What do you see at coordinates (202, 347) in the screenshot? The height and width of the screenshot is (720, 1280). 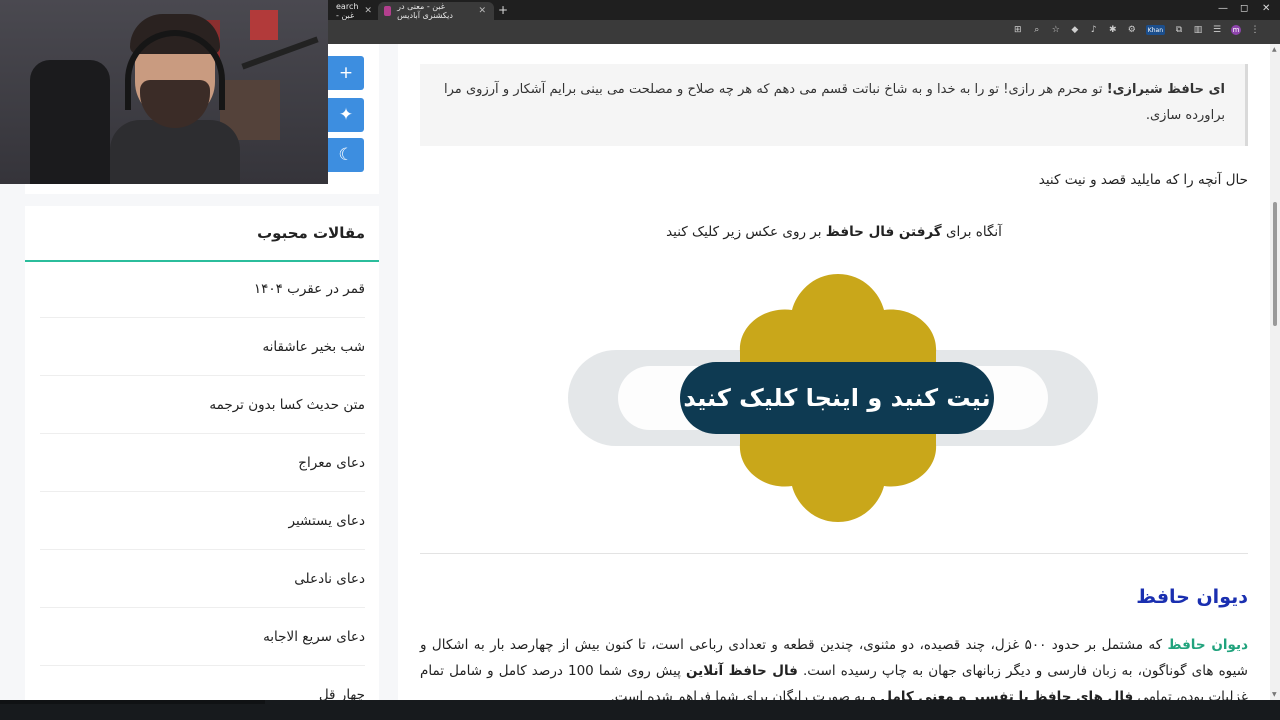 I see `list-item: شب بخیر عاشقانه` at bounding box center [202, 347].